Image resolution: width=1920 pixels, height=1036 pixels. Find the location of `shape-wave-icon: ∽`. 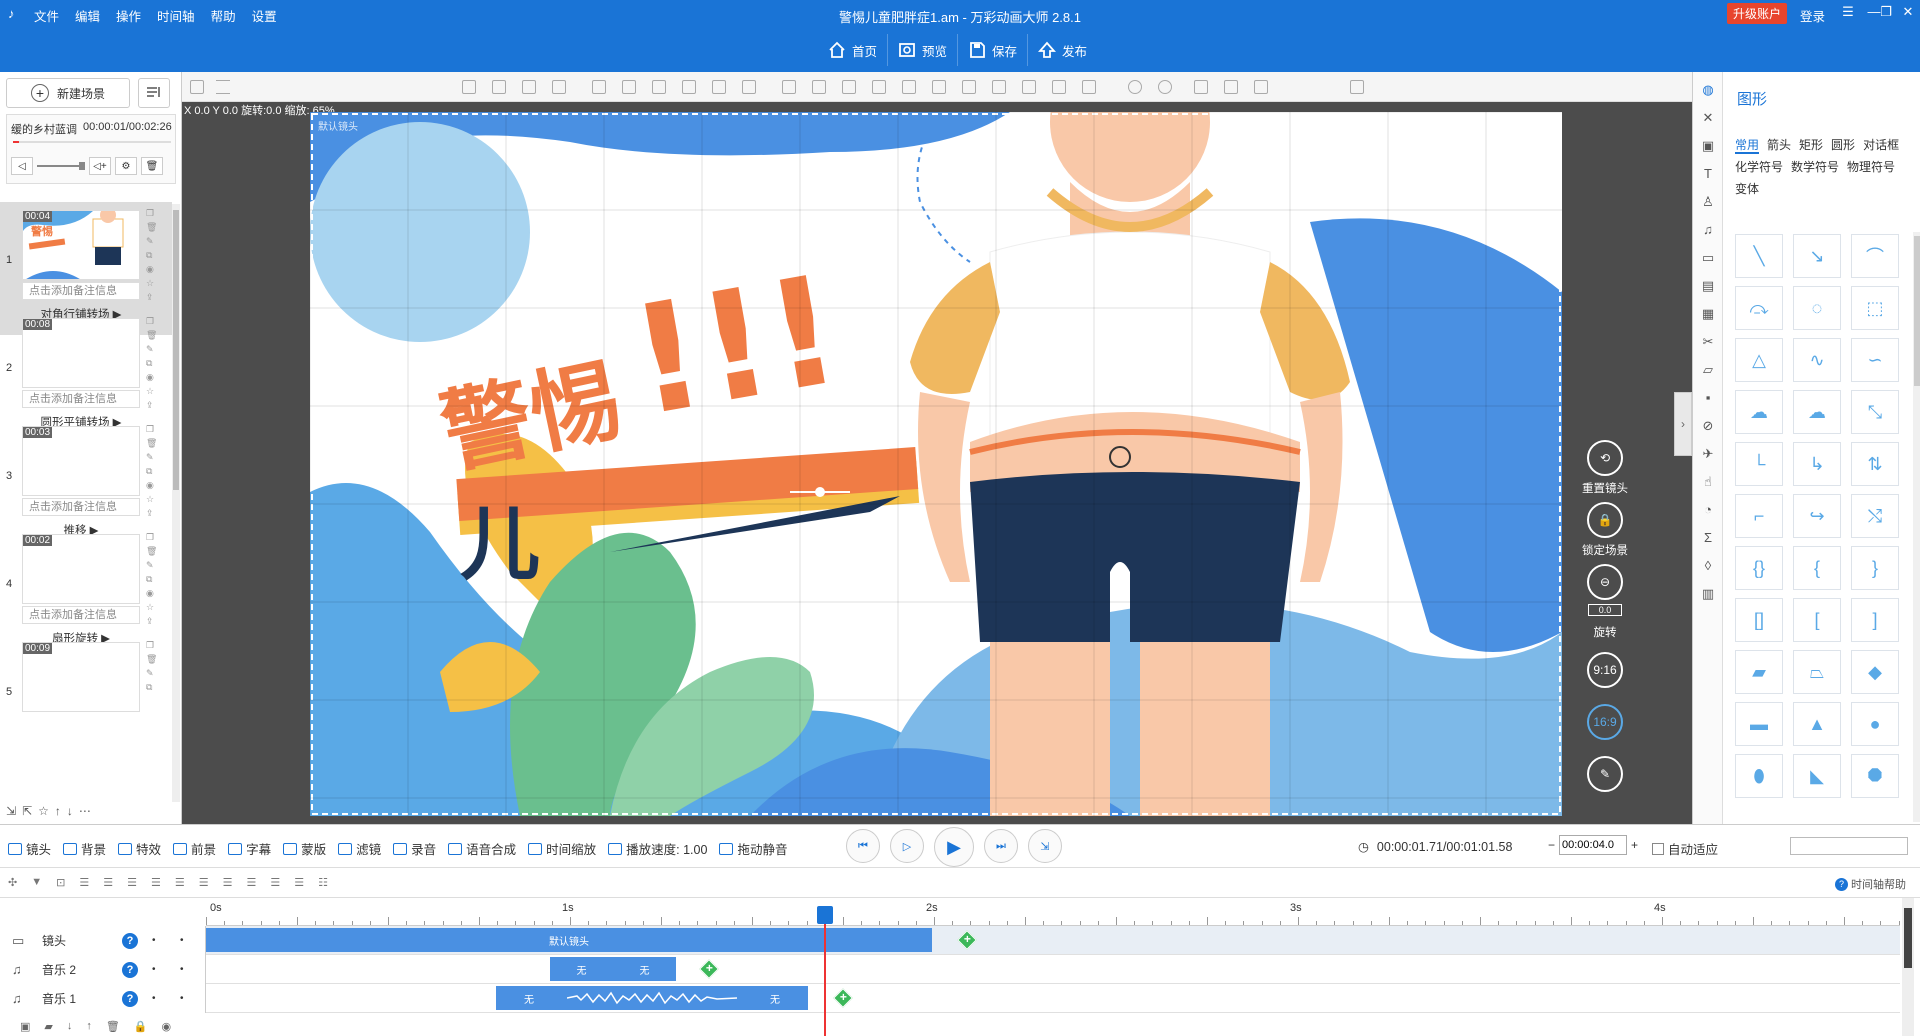

shape-wave-icon: ∽ is located at coordinates (1875, 360).